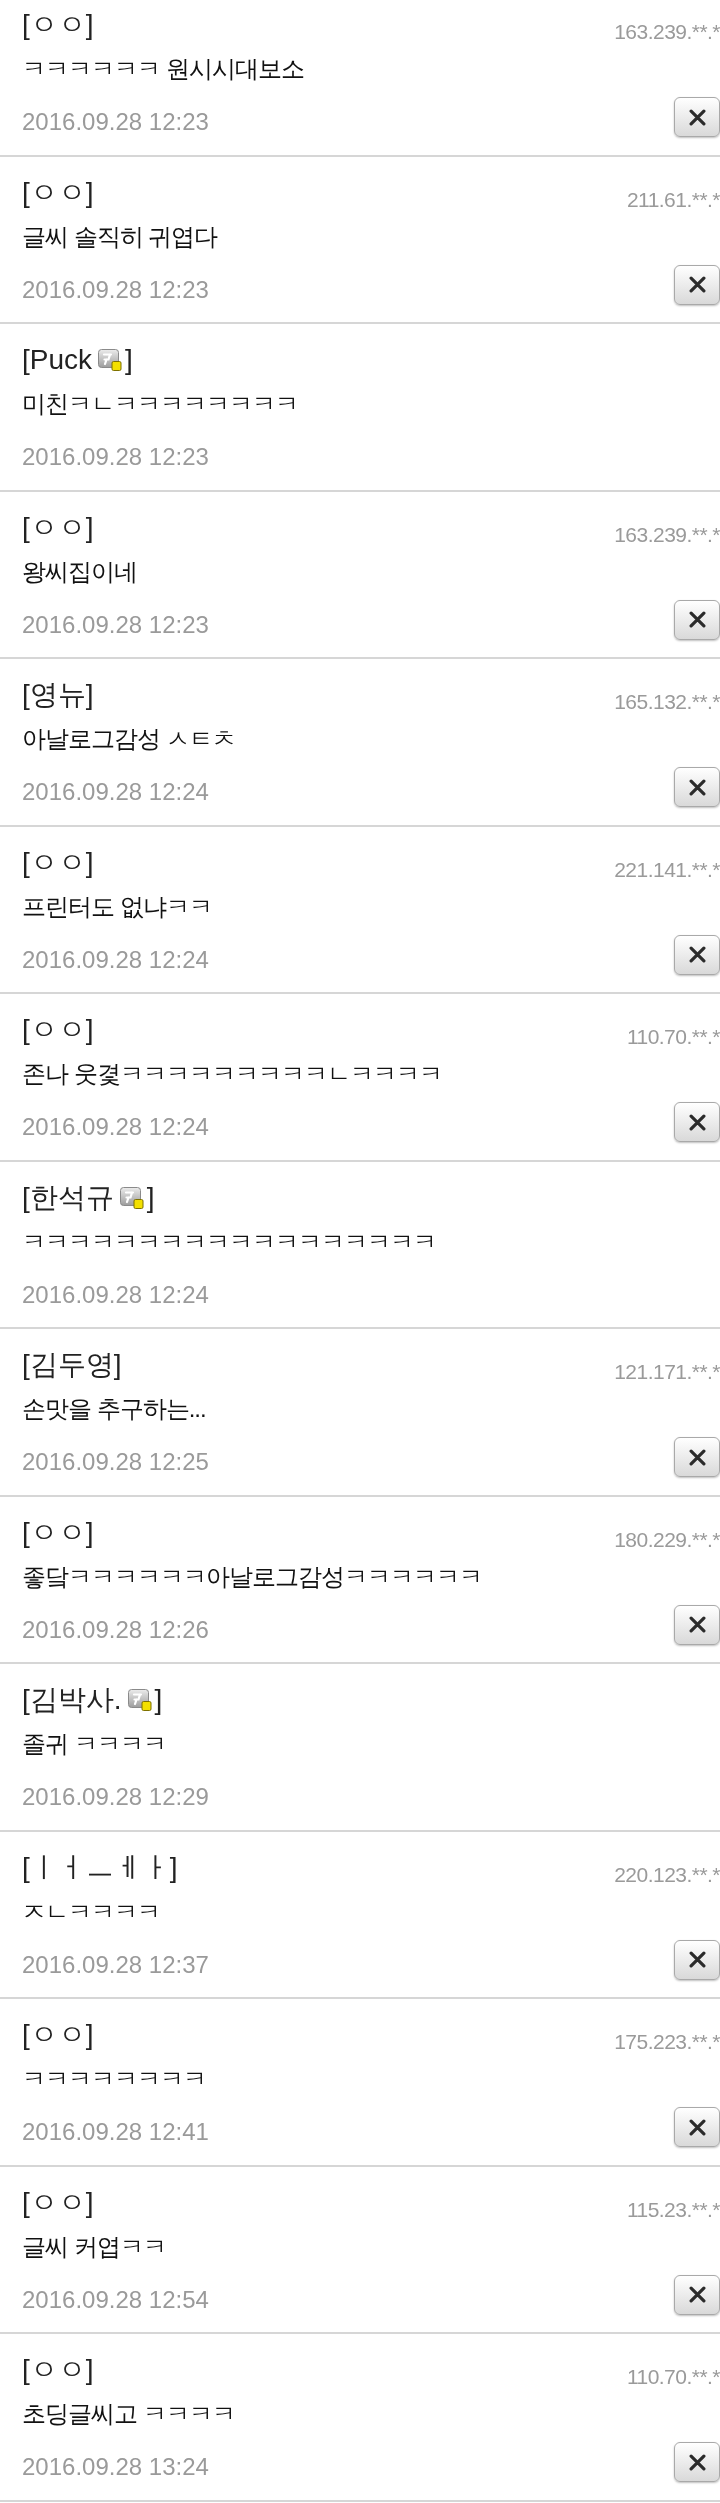 This screenshot has height=2503, width=720. I want to click on comment-date: 2016.09.28 12:41, so click(115, 2132).